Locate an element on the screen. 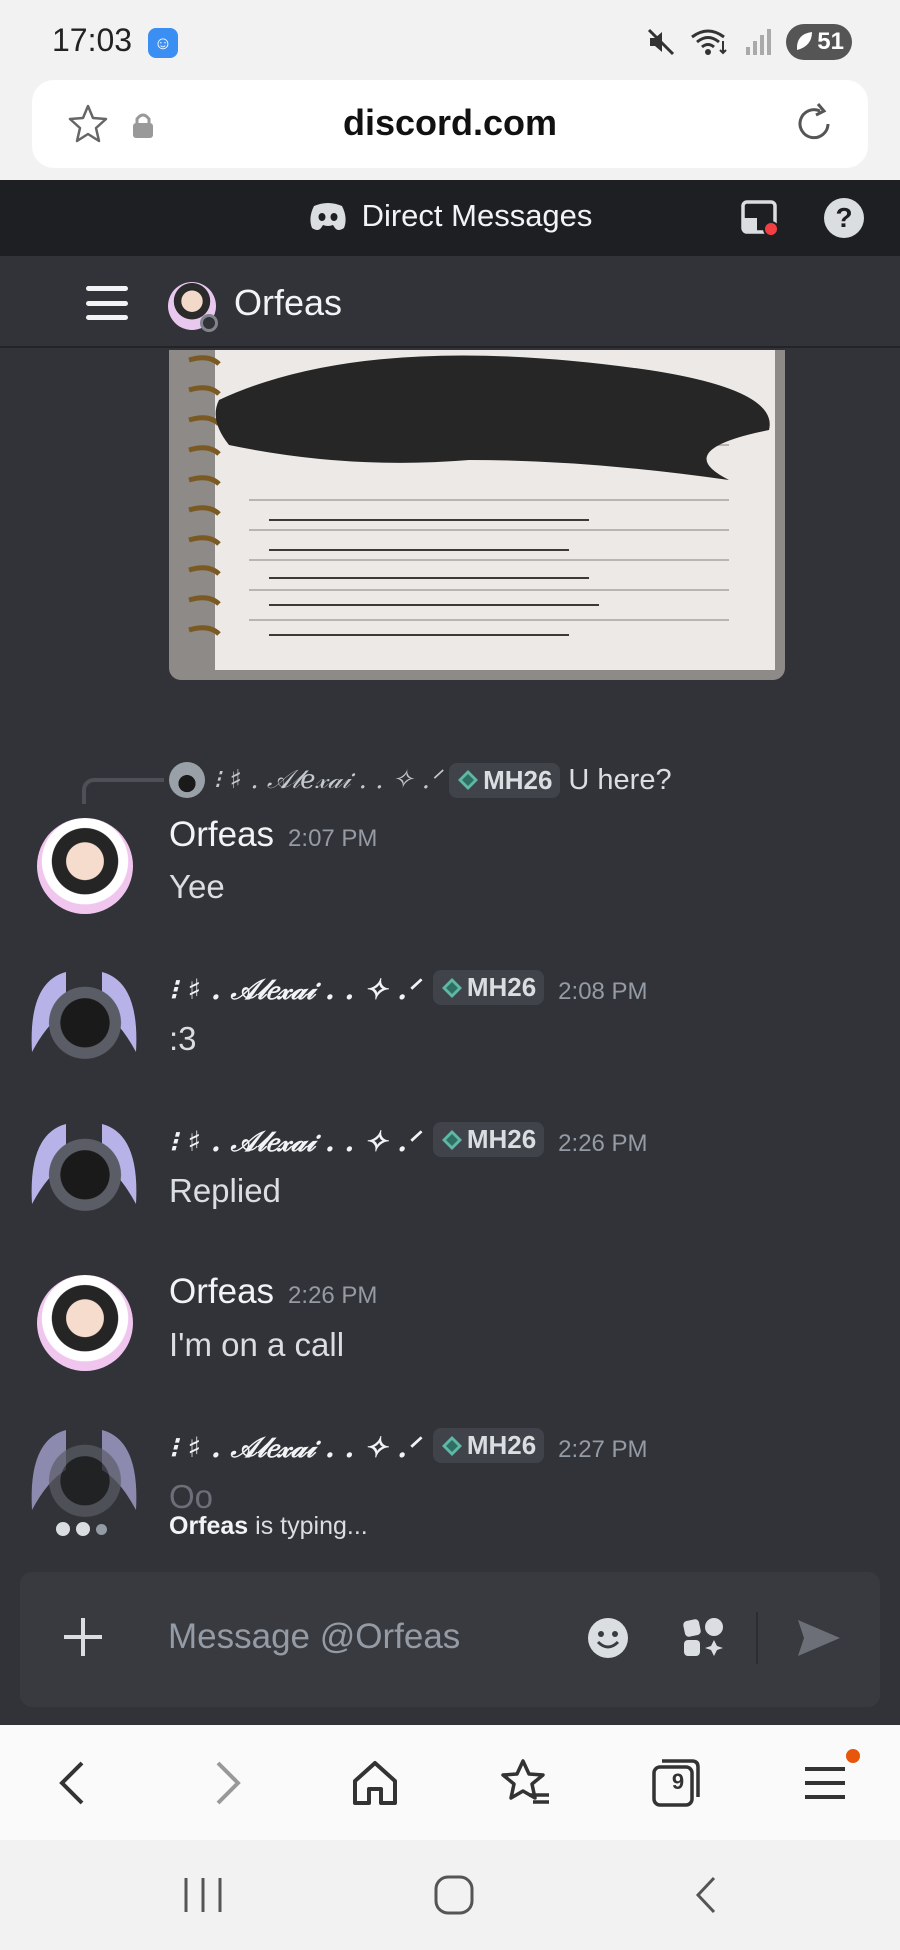 The height and width of the screenshot is (1950, 900). system-navigation-bar is located at coordinates (450, 1895).